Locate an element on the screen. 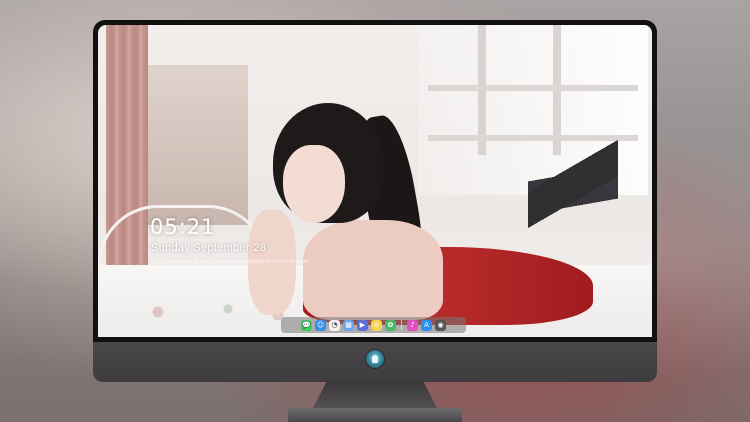 This screenshot has width=750, height=422. movie-icon: ▶ is located at coordinates (362, 325).